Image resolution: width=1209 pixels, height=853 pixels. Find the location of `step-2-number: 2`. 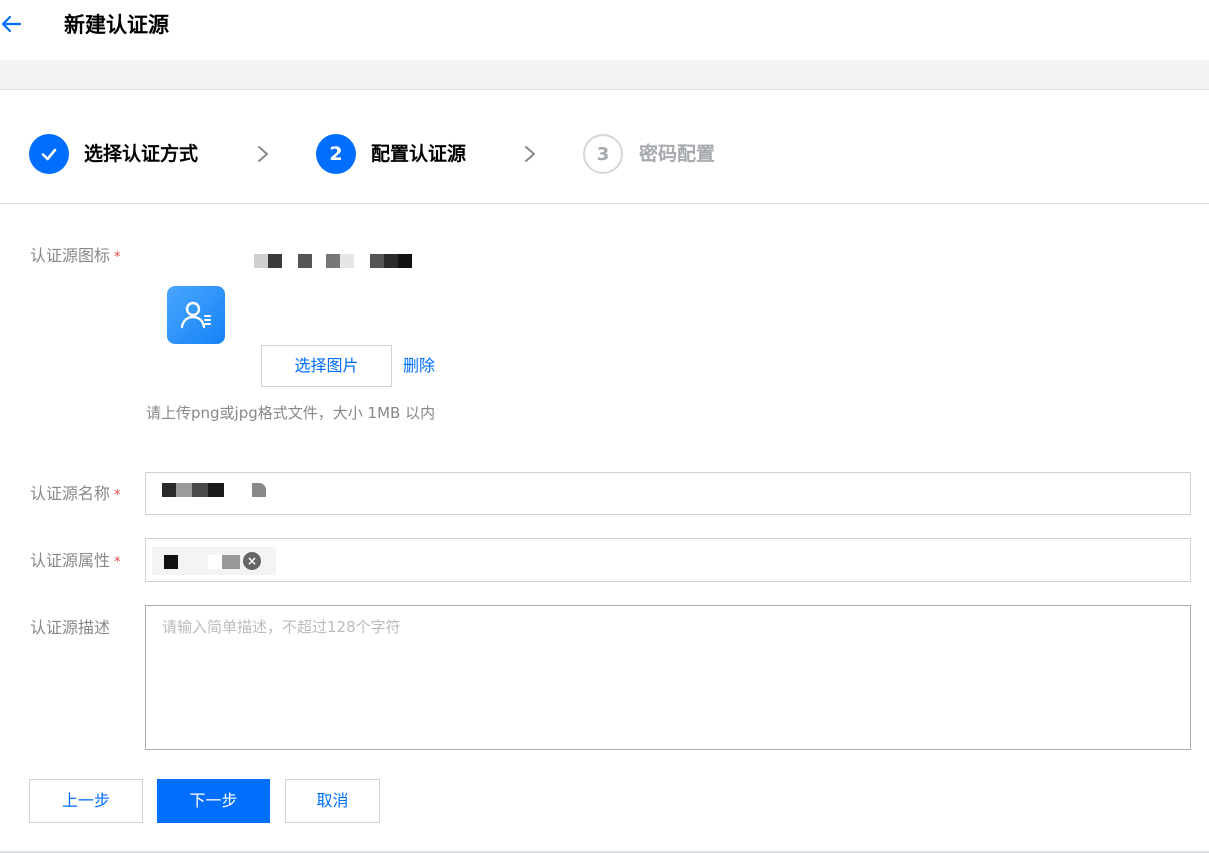

step-2-number: 2 is located at coordinates (336, 154).